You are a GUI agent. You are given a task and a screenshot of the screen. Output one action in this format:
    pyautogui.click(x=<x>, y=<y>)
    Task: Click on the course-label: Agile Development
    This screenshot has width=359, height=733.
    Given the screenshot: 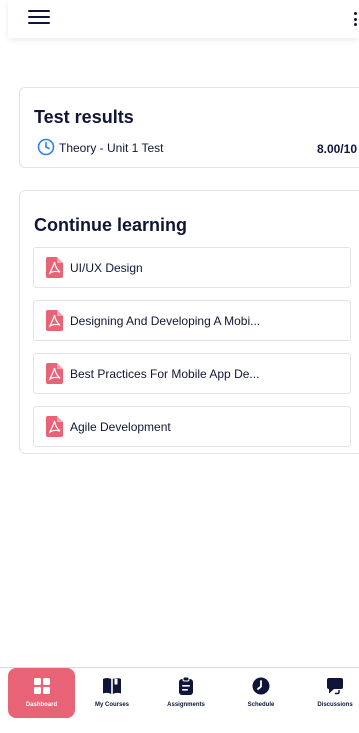 What is the action you would take?
    pyautogui.click(x=120, y=427)
    